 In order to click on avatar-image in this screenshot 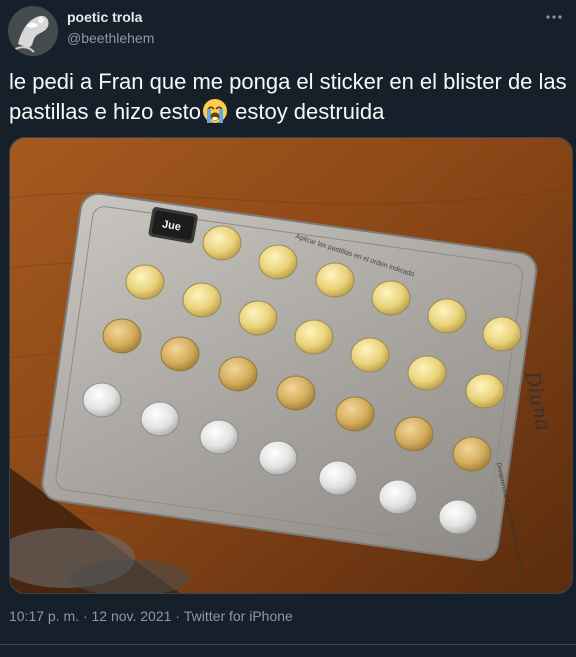, I will do `click(33, 31)`.